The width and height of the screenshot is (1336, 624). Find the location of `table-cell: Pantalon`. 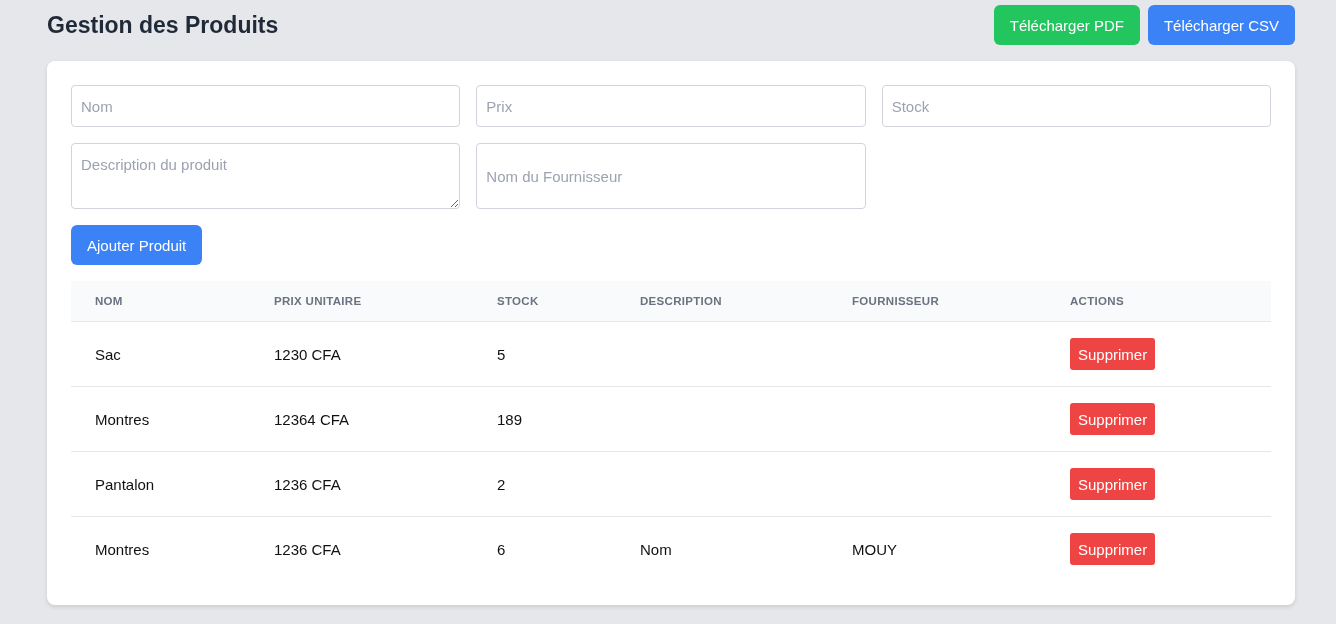

table-cell: Pantalon is located at coordinates (125, 484).